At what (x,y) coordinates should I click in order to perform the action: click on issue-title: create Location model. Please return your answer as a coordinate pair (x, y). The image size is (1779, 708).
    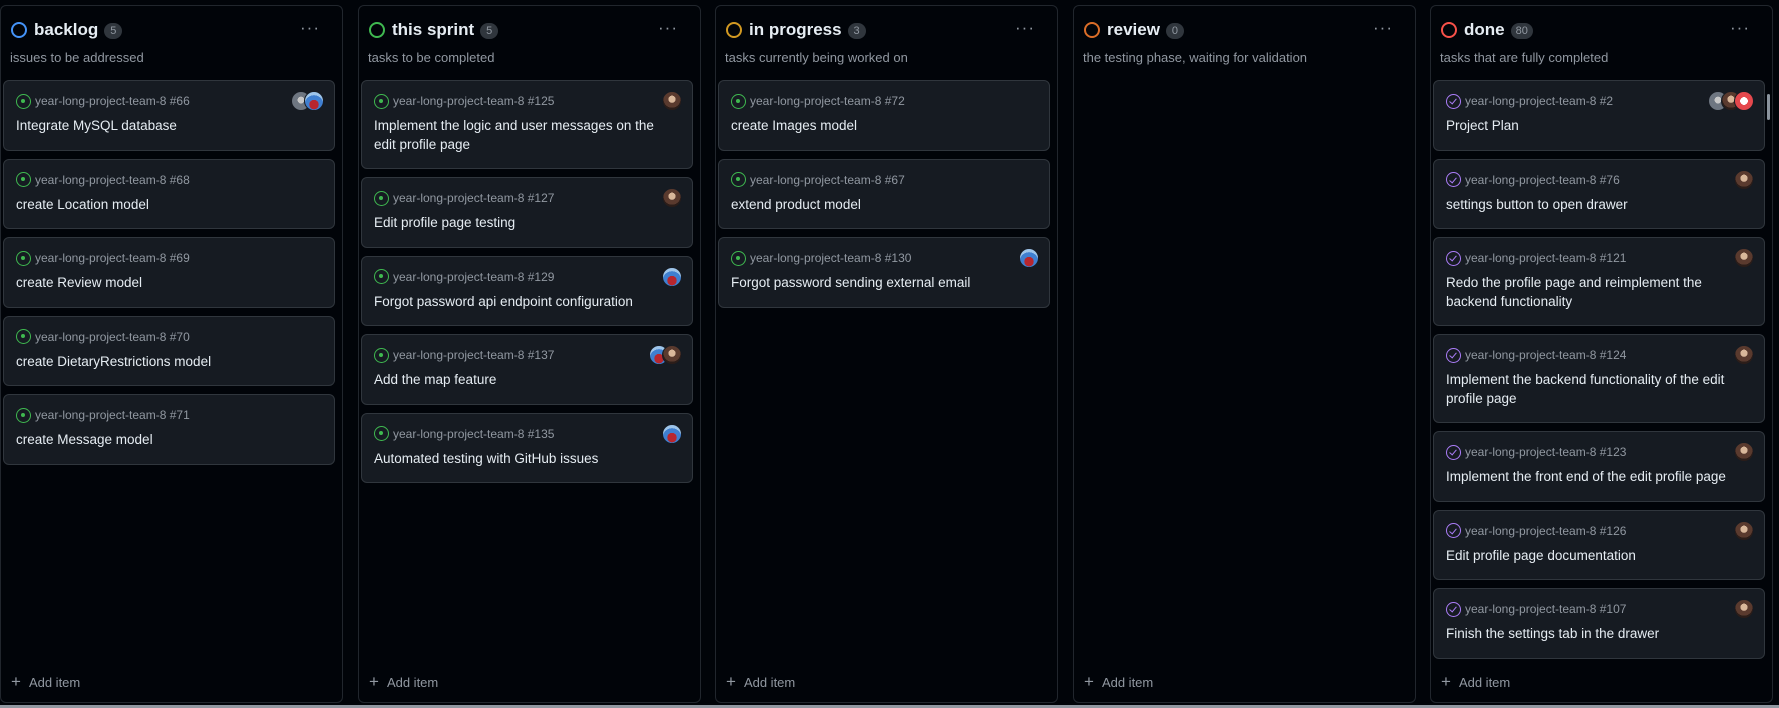
    Looking at the image, I should click on (157, 205).